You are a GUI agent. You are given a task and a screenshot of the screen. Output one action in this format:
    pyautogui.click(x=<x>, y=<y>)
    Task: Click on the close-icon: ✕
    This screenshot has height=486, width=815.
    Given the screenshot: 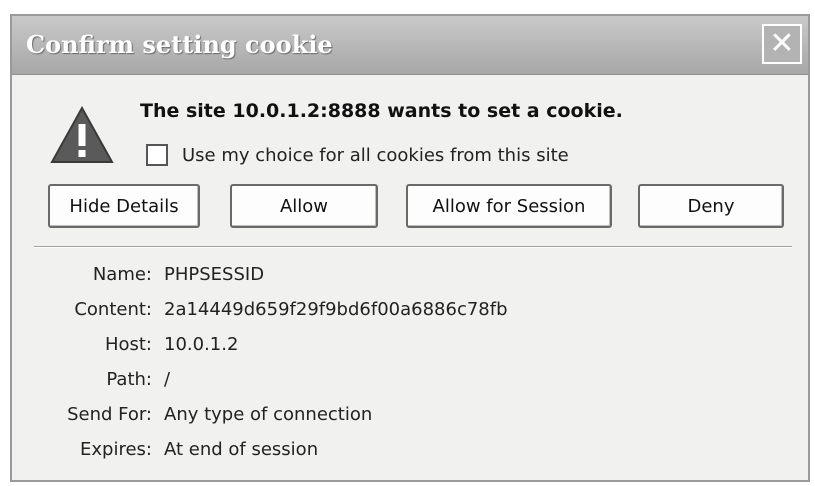 What is the action you would take?
    pyautogui.click(x=782, y=43)
    